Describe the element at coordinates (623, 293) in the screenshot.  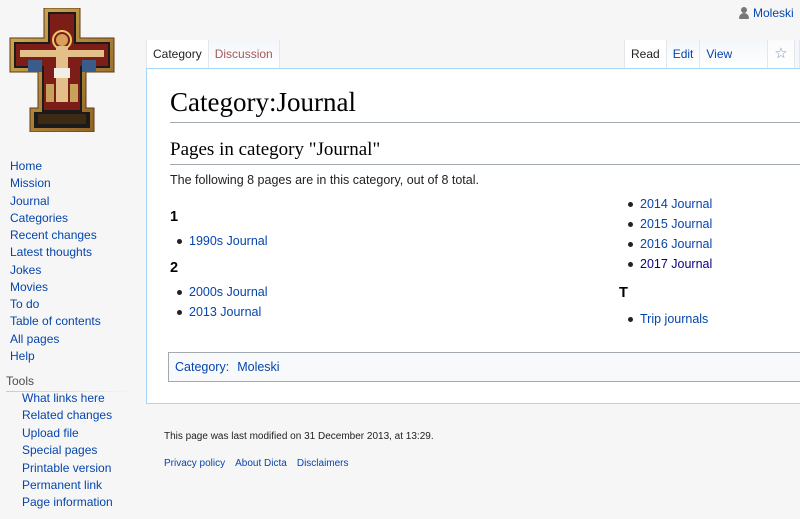
I see `group-letter-t: T` at that location.